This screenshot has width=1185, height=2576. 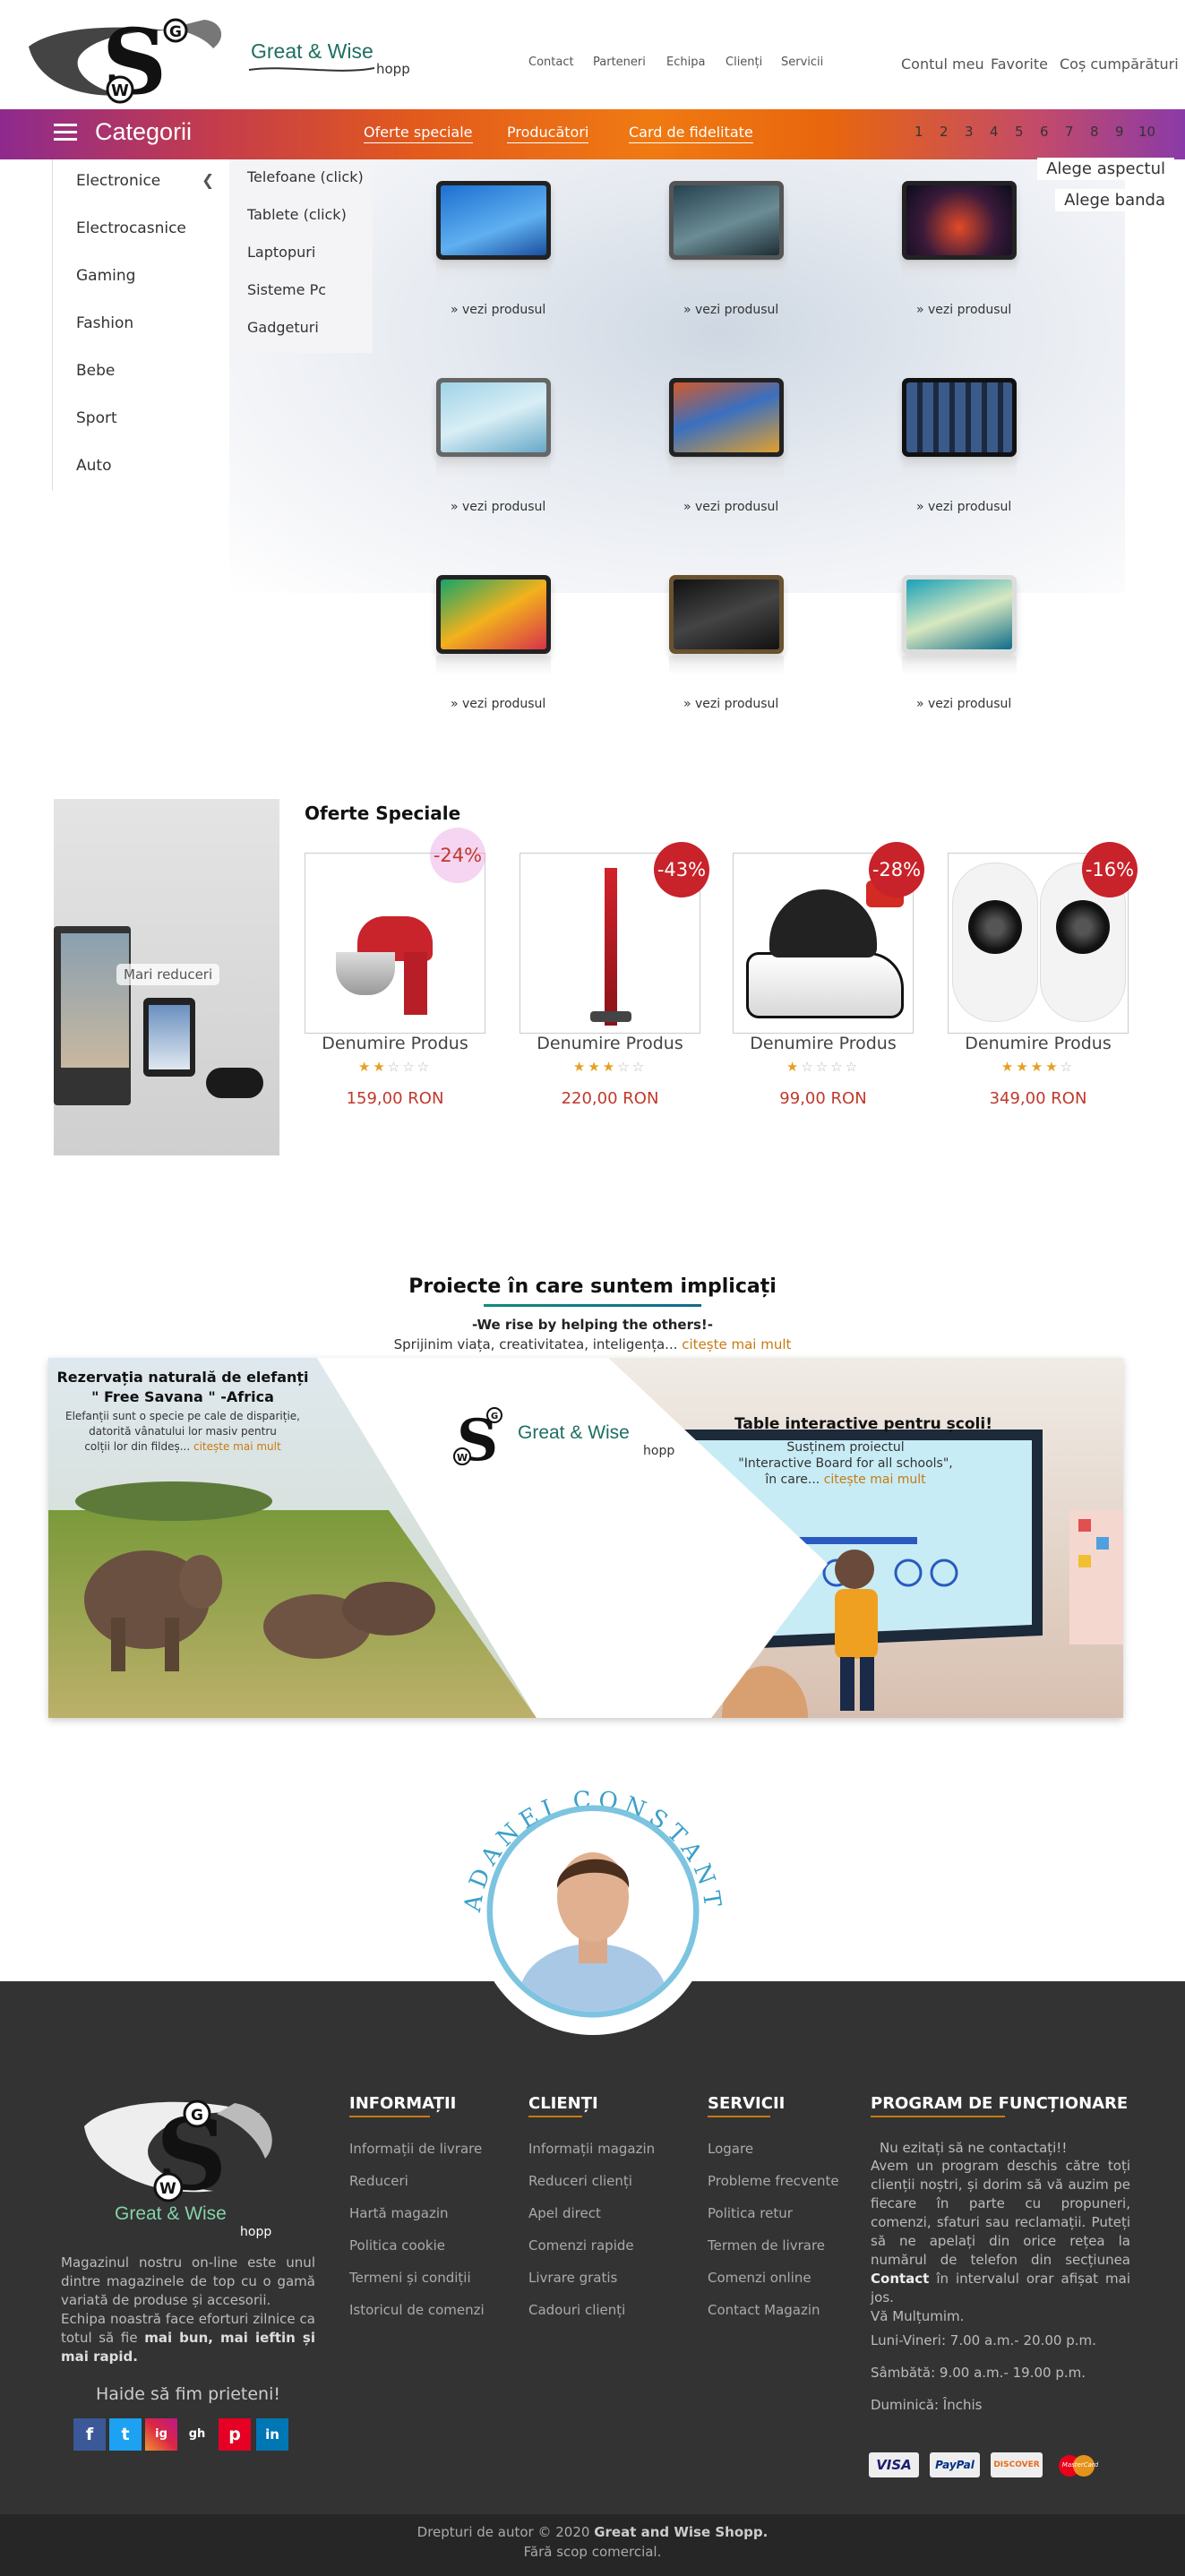 I want to click on page-number: 9, so click(x=1119, y=132).